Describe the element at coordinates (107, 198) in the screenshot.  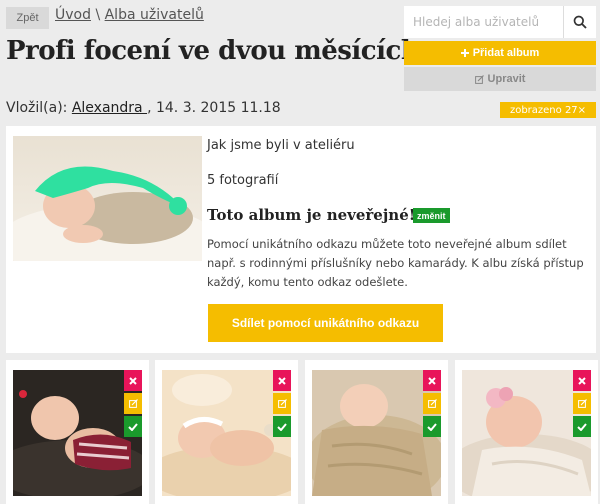
I see `album-cover-image` at that location.